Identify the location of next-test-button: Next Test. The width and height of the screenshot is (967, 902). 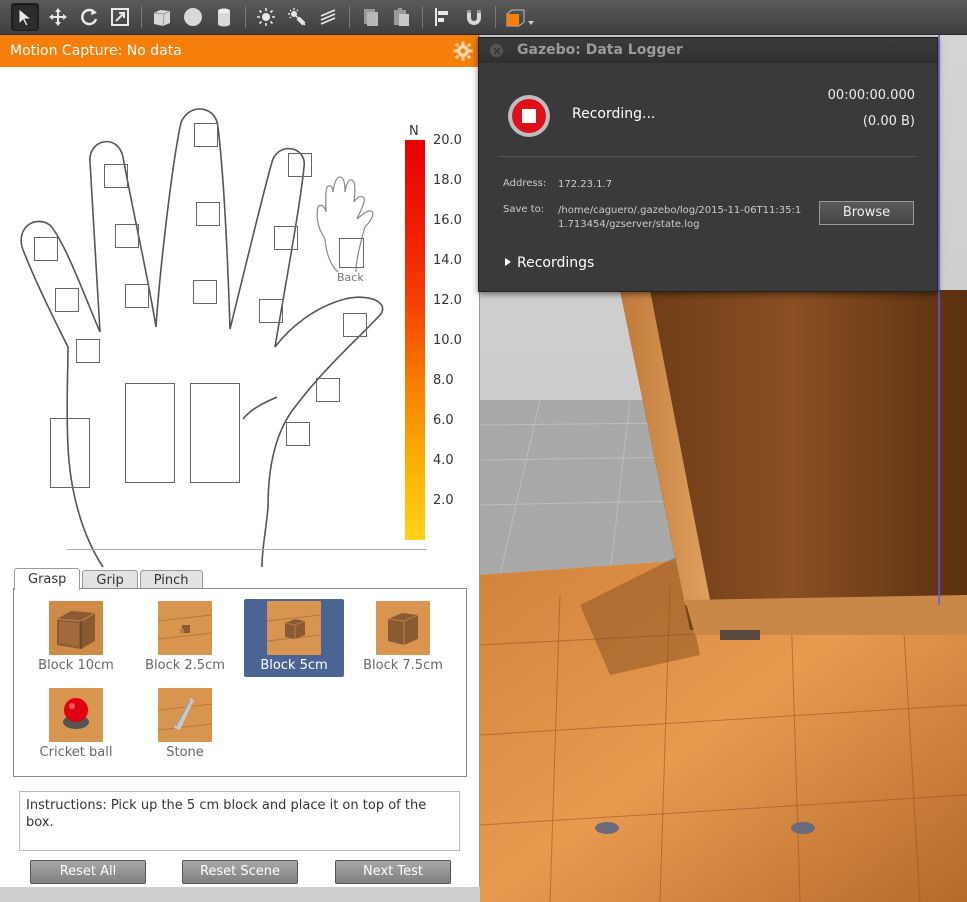
(393, 872).